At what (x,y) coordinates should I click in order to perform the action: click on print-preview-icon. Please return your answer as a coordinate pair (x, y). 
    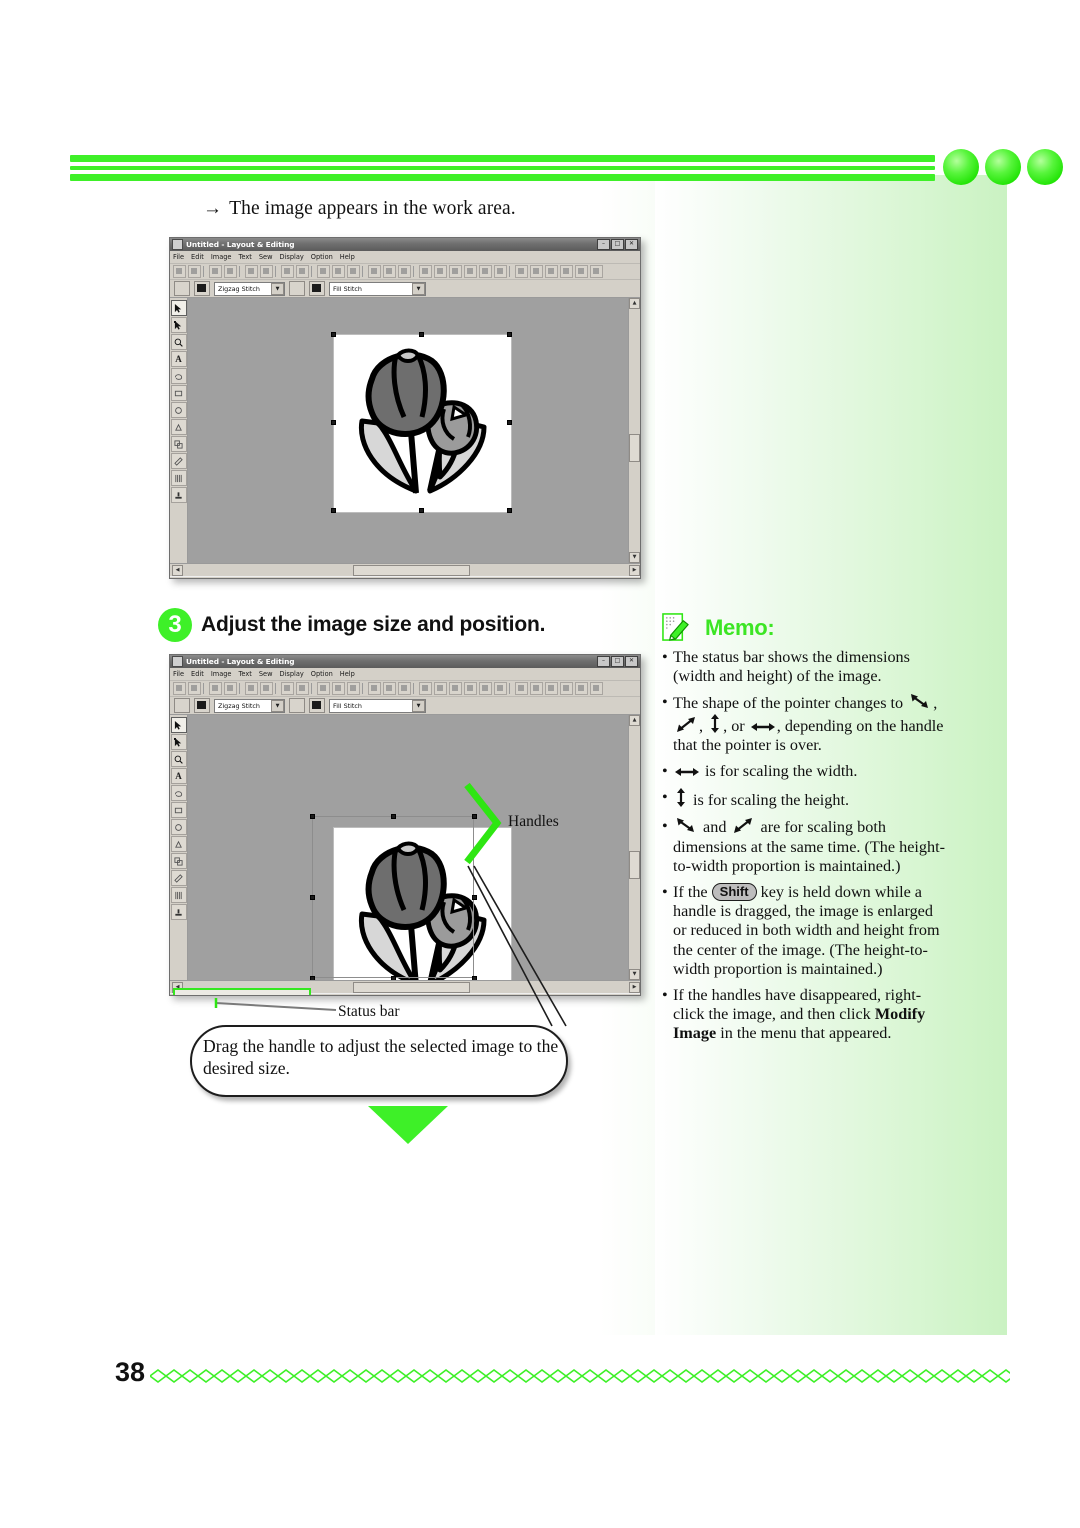
    Looking at the image, I should click on (266, 688).